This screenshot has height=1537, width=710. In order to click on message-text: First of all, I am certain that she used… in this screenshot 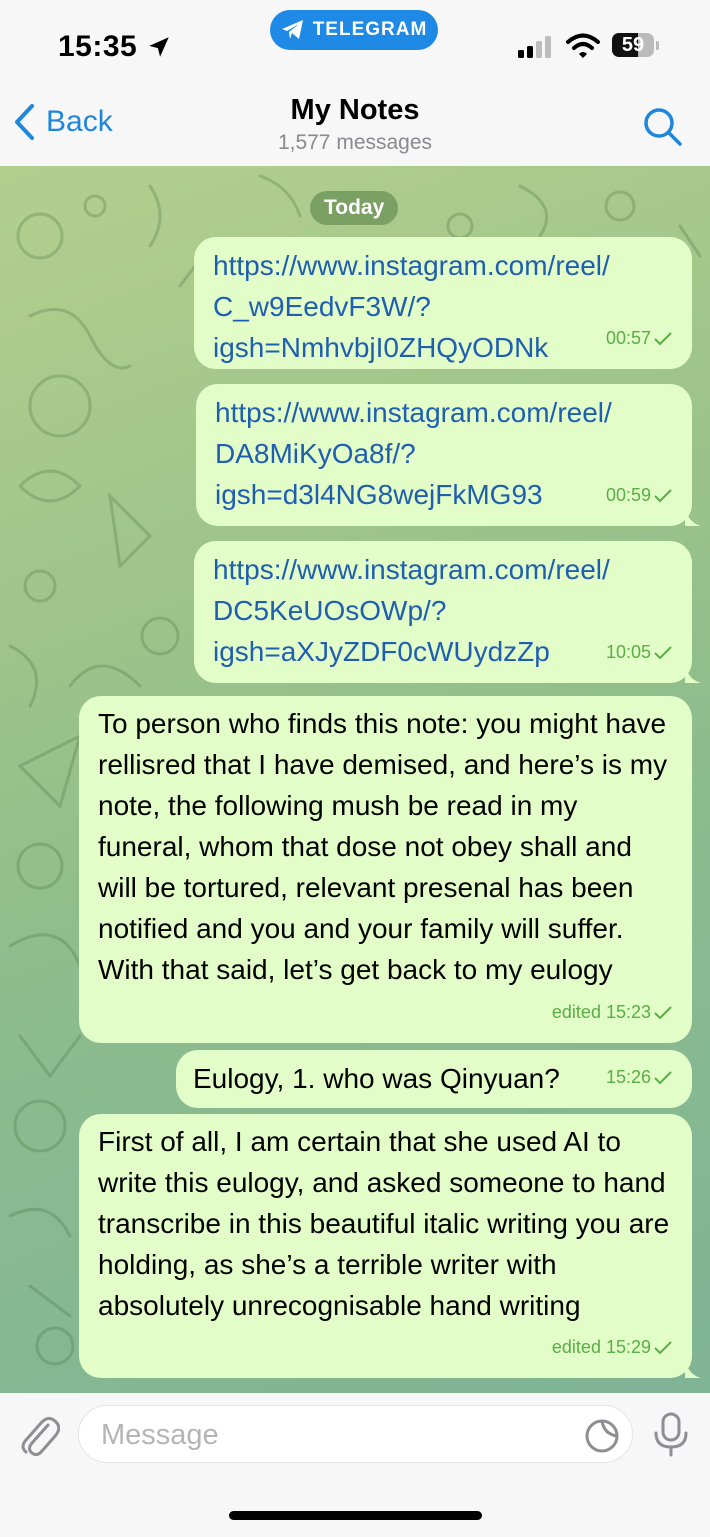, I will do `click(384, 1223)`.